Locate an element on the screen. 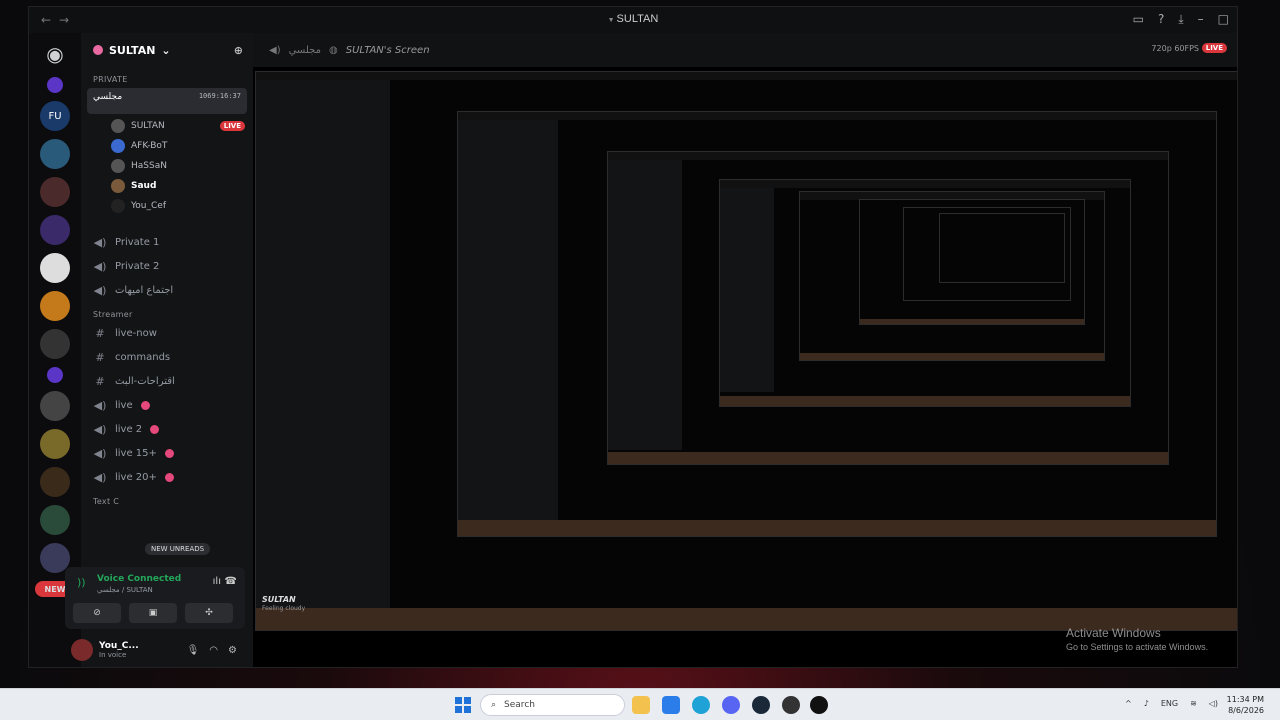 The width and height of the screenshot is (1280, 720). inner-stream-status: Feeling cloudy is located at coordinates (284, 608).